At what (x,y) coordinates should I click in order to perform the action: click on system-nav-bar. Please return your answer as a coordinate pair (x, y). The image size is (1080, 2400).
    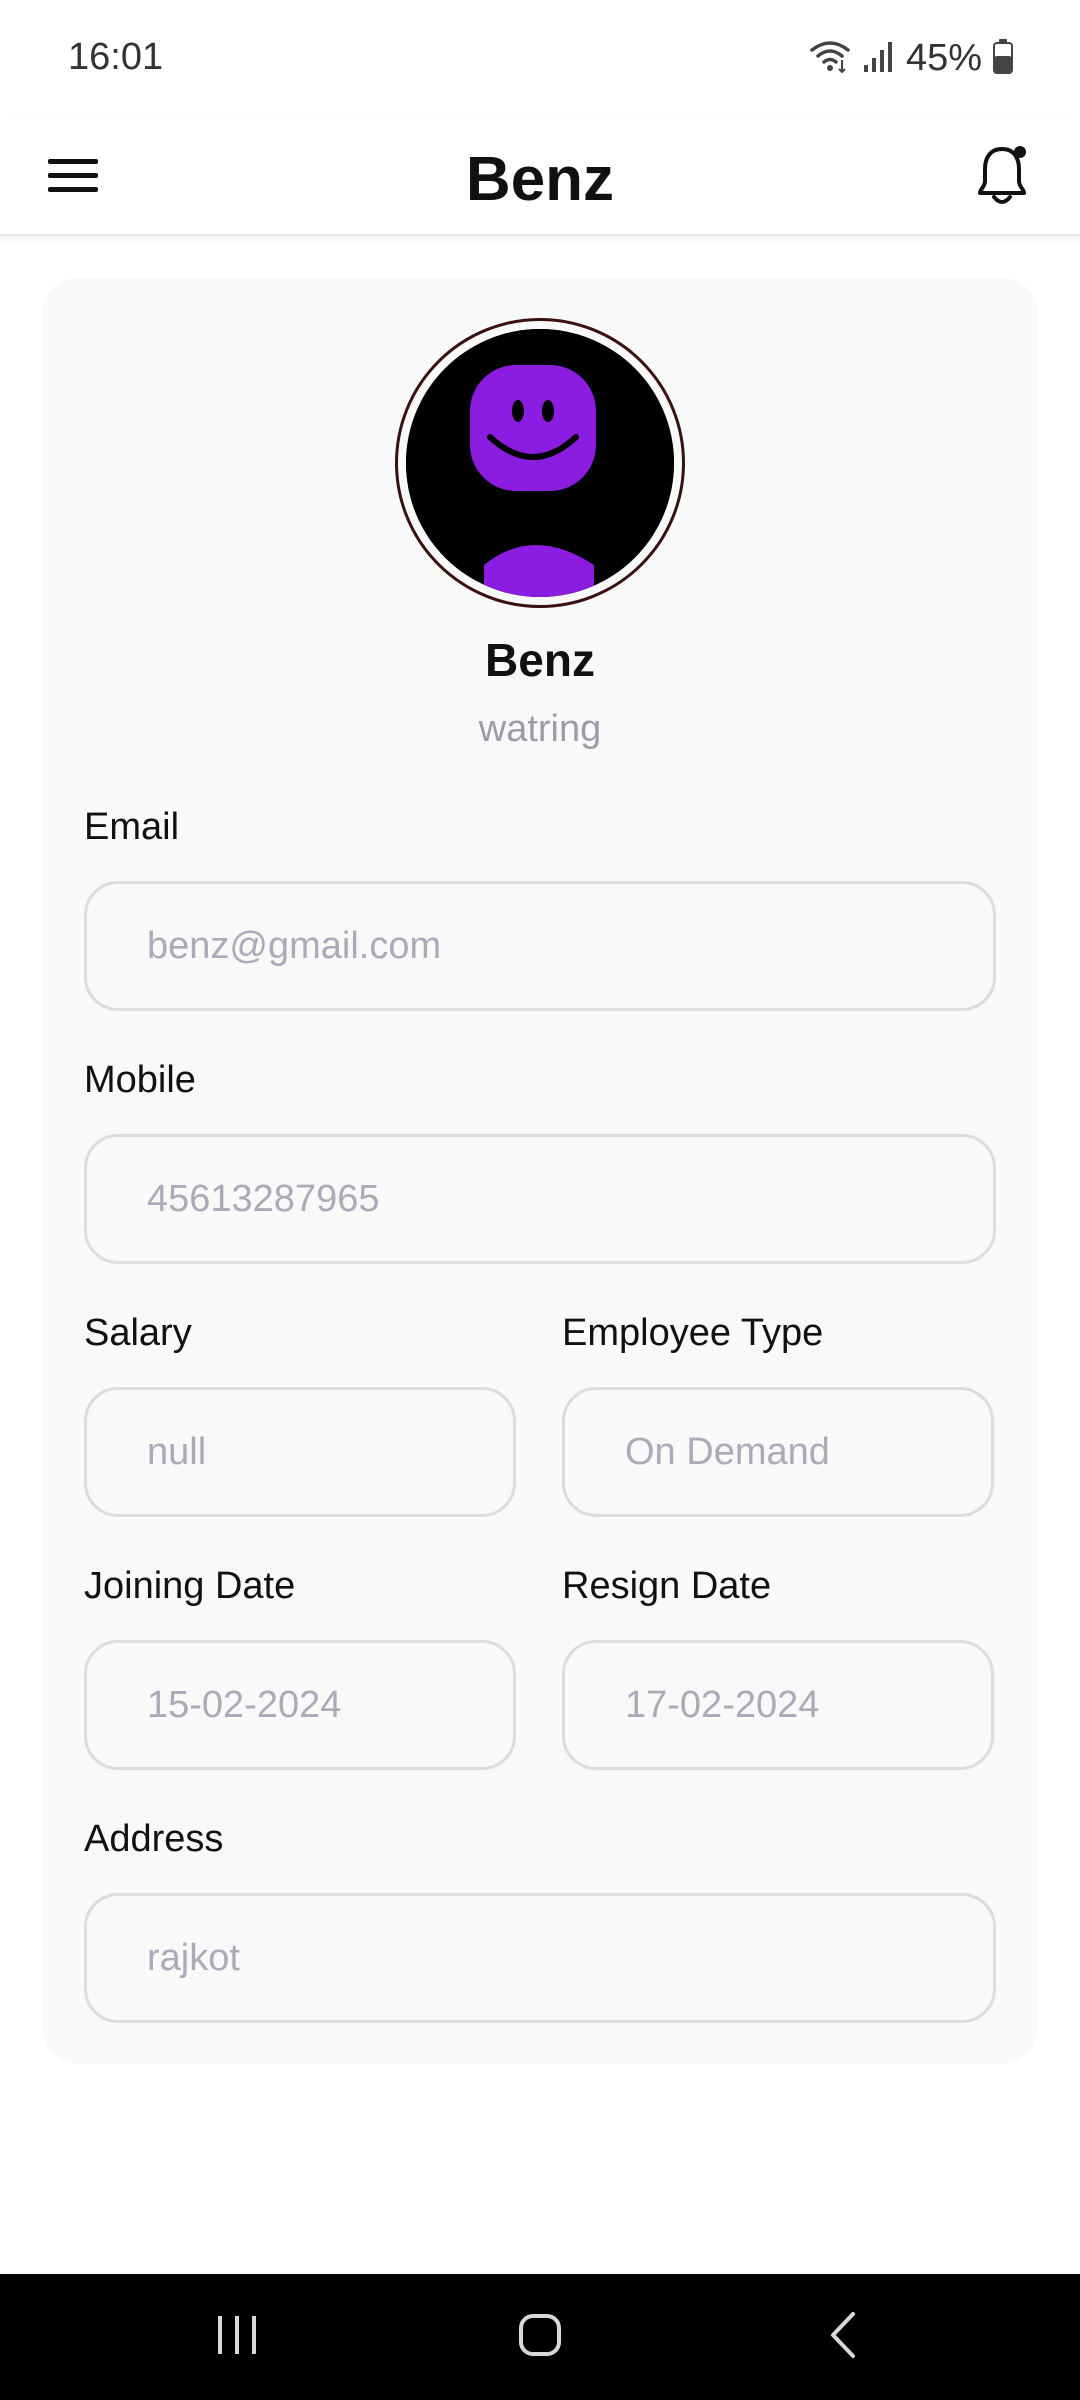
    Looking at the image, I should click on (540, 2337).